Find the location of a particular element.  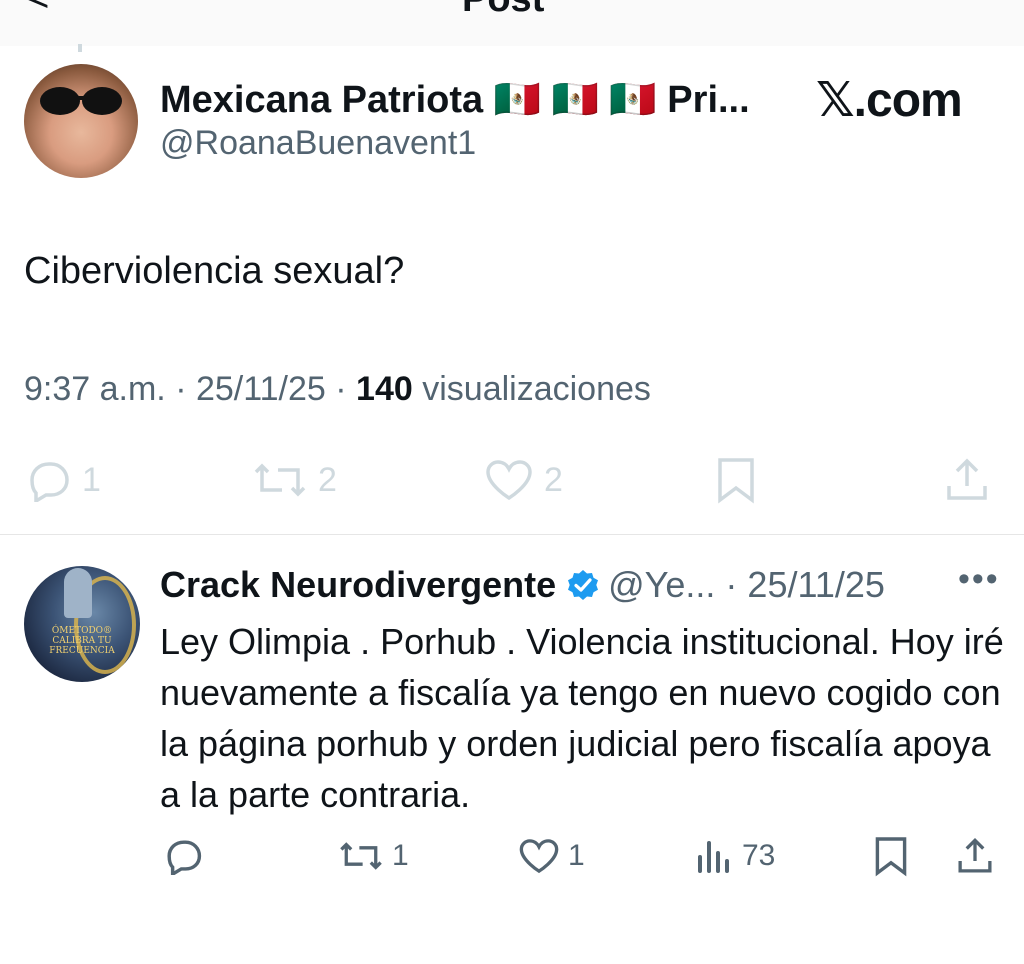

reply-header: Crack Neurodivergente @Ye... · 25/11/25 is located at coordinates (522, 585).